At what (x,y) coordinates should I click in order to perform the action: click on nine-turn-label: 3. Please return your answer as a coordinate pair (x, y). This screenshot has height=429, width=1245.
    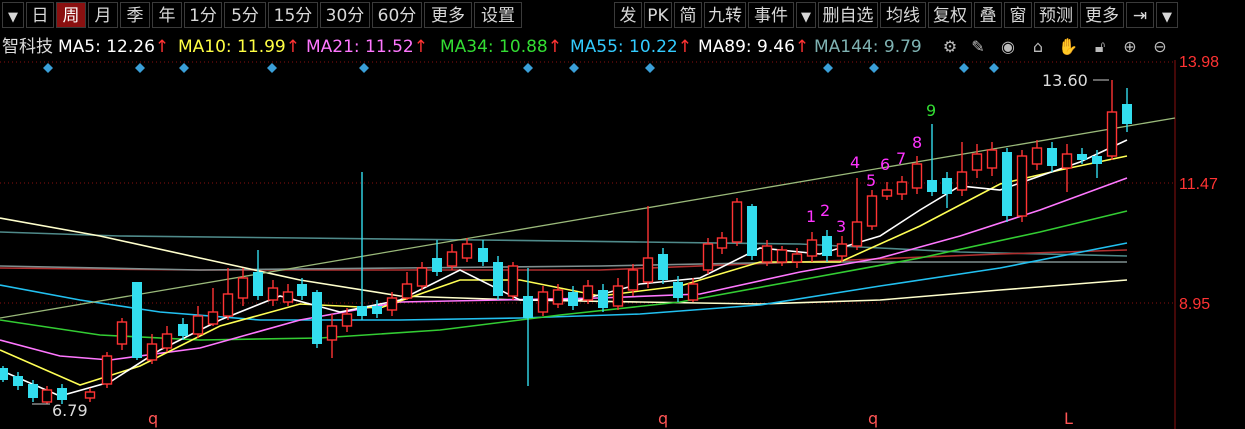
    Looking at the image, I should click on (841, 226).